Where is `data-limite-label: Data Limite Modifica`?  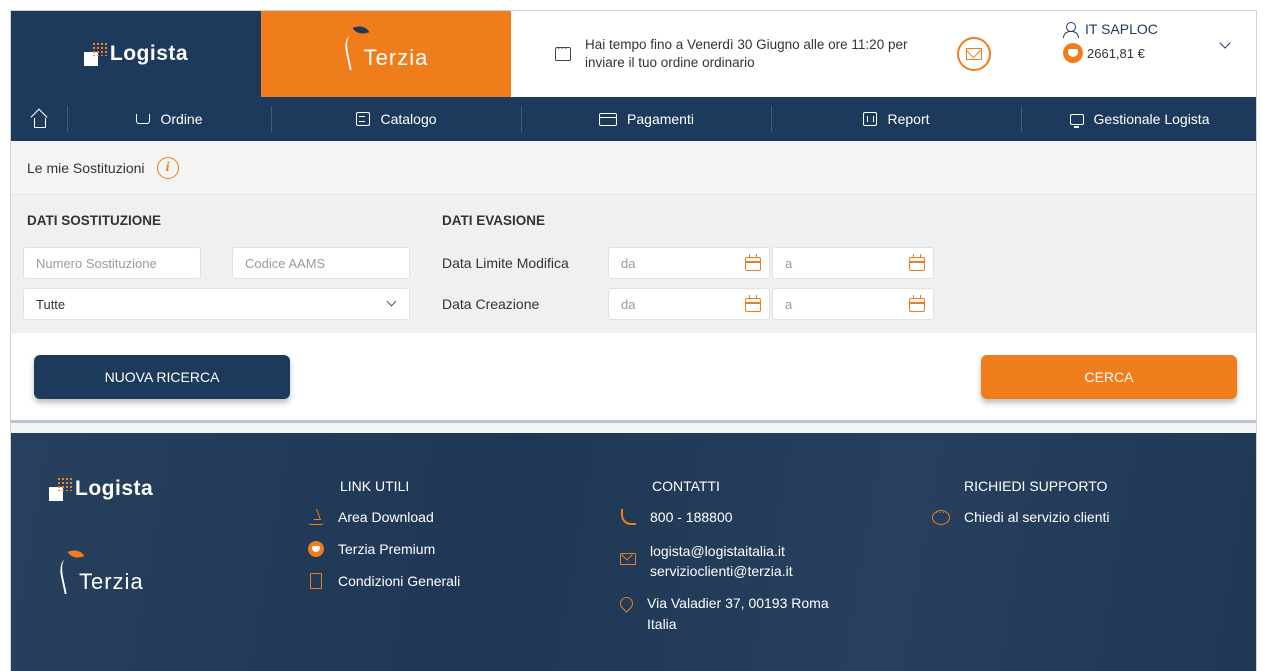
data-limite-label: Data Limite Modifica is located at coordinates (505, 263).